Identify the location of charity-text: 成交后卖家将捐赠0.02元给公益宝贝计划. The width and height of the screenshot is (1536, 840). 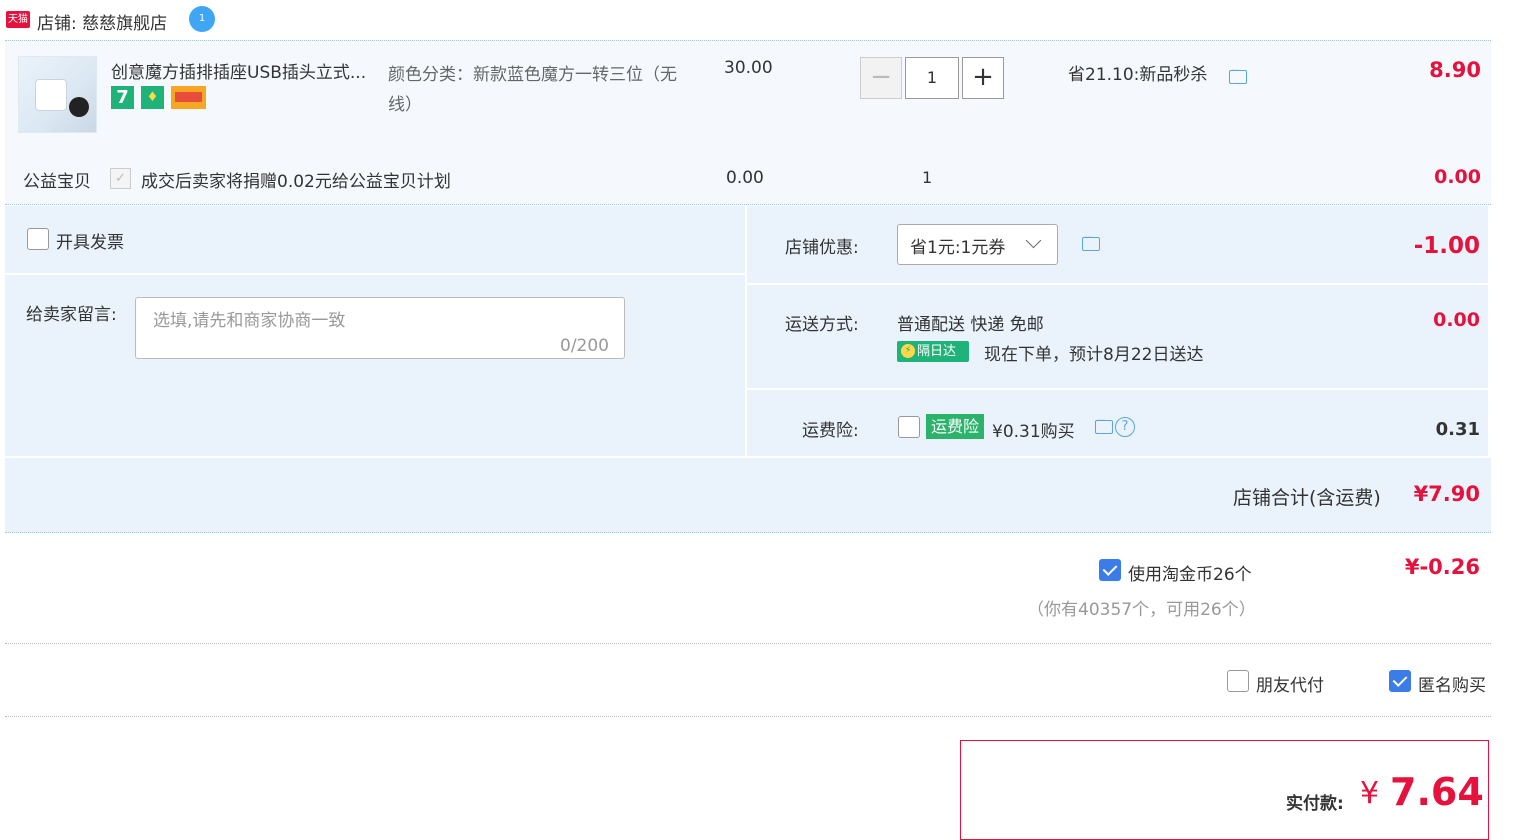
(296, 182).